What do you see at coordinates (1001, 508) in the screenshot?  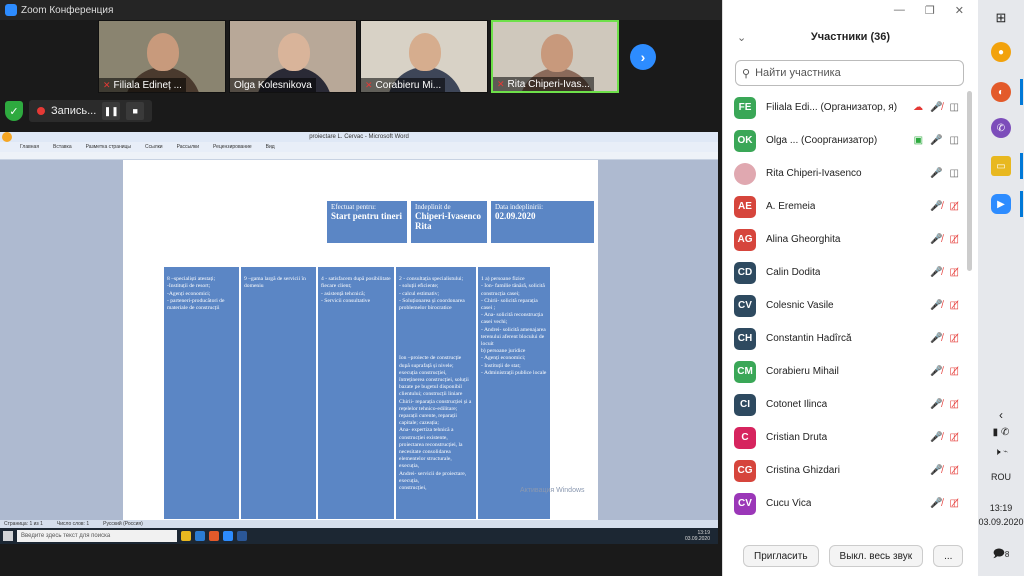 I see `tray-clock-time: 13:19` at bounding box center [1001, 508].